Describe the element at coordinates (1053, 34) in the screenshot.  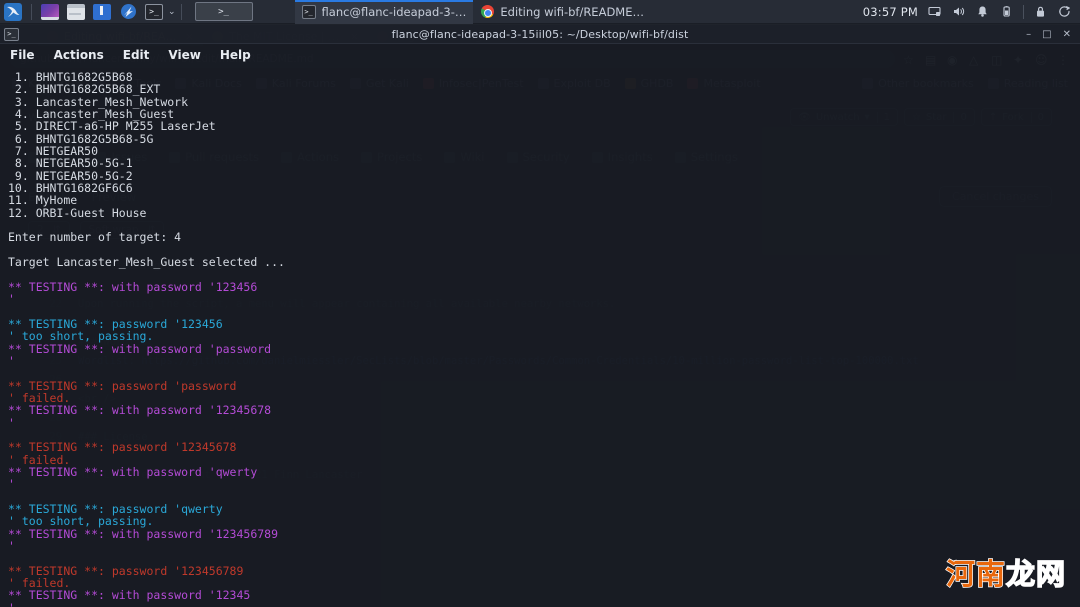
I see `window-controls: – □ ✕` at that location.